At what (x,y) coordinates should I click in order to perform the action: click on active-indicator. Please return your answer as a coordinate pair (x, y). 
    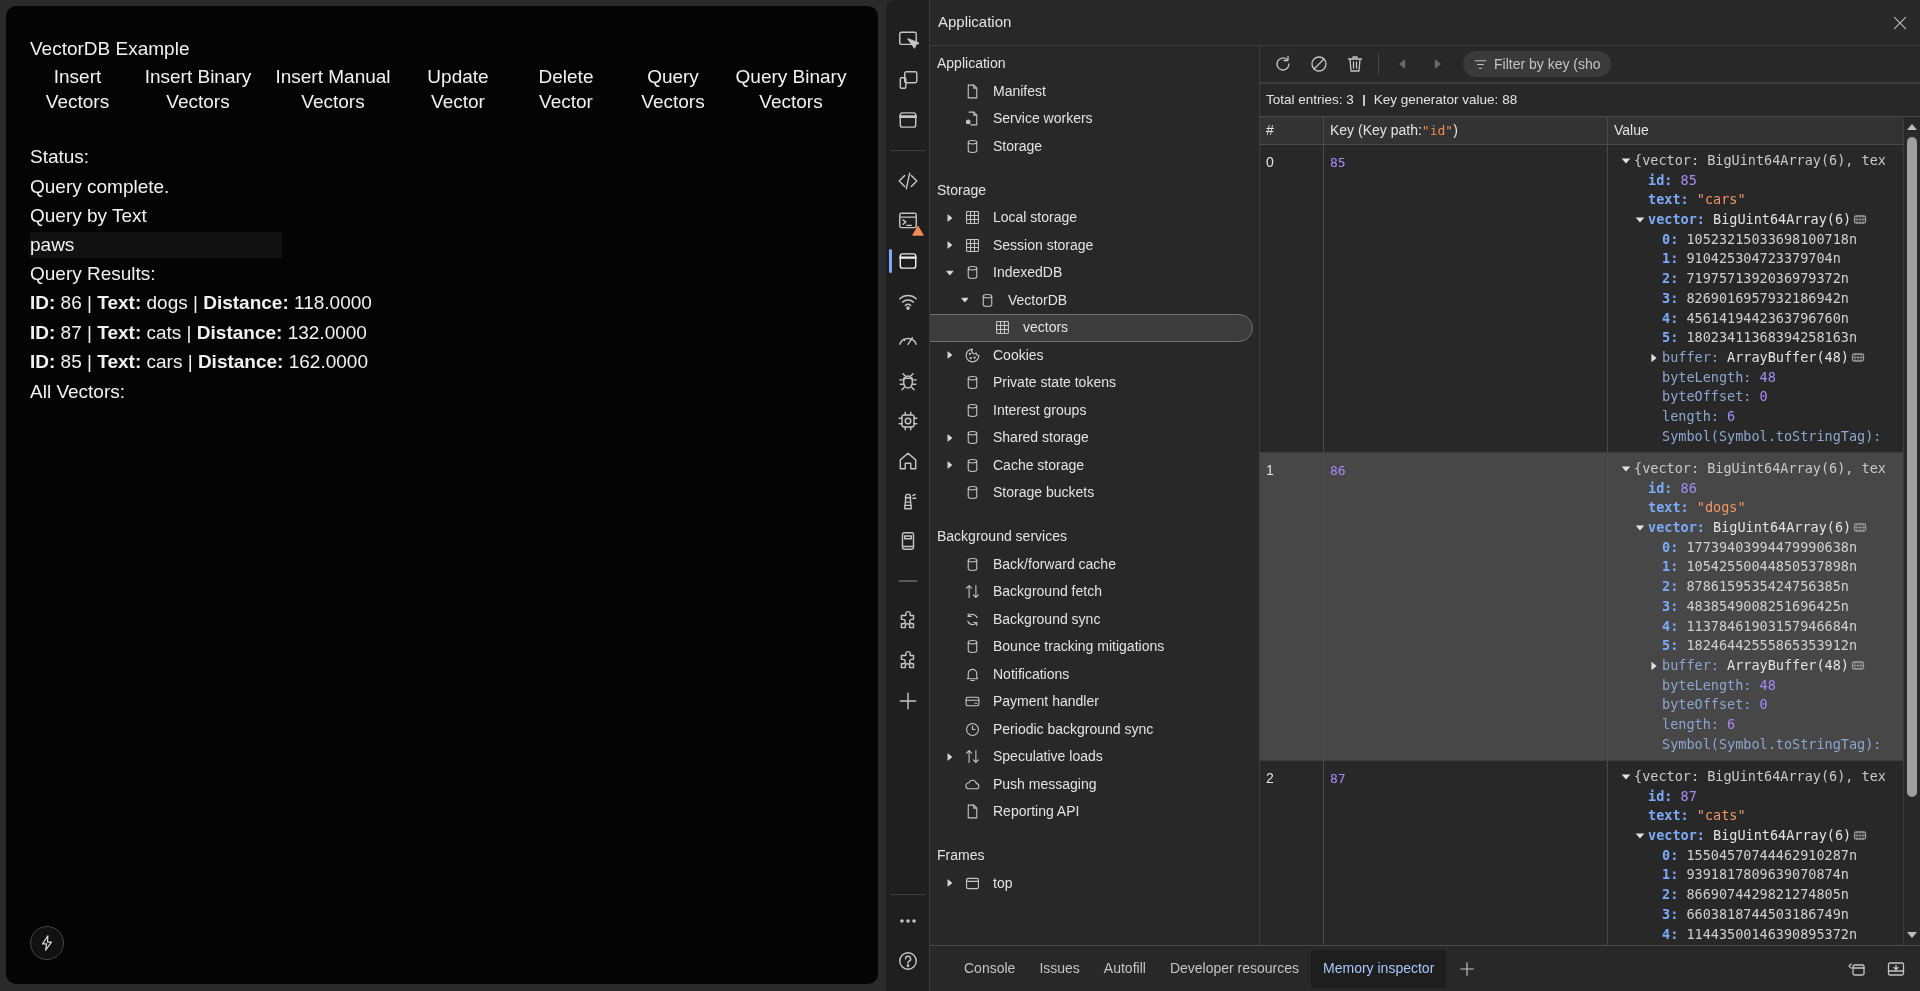
    Looking at the image, I should click on (890, 261).